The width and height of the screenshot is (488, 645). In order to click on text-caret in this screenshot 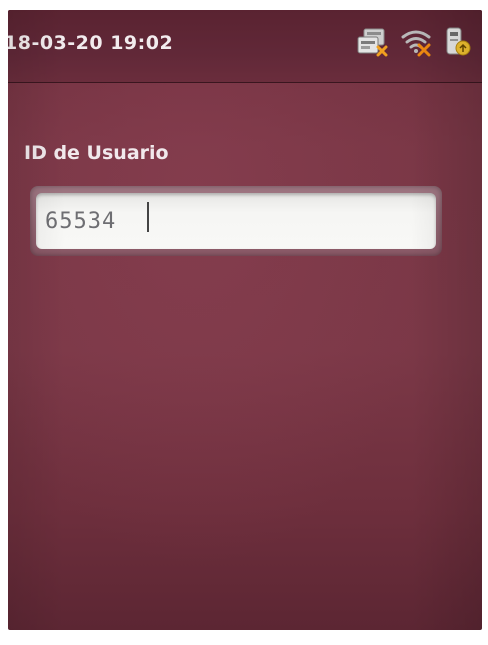, I will do `click(148, 217)`.